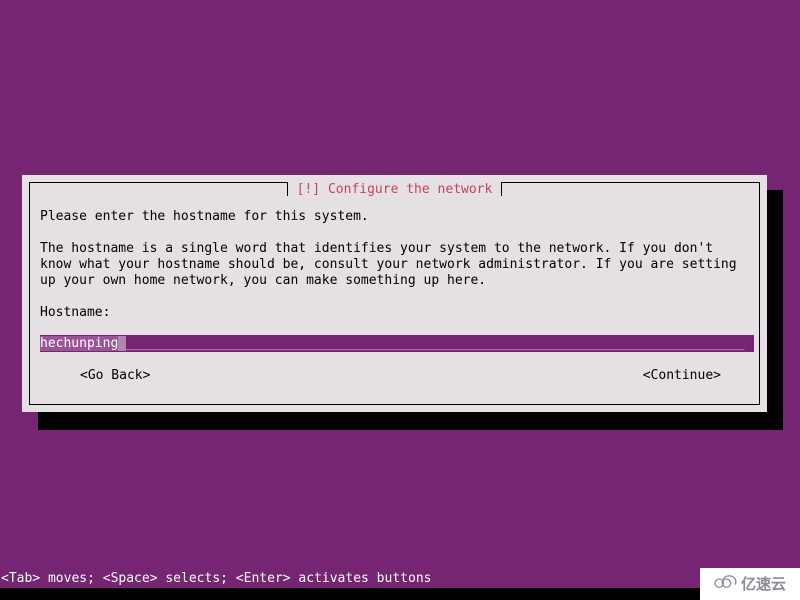 The height and width of the screenshot is (600, 800). I want to click on title-left-tick, so click(287, 189).